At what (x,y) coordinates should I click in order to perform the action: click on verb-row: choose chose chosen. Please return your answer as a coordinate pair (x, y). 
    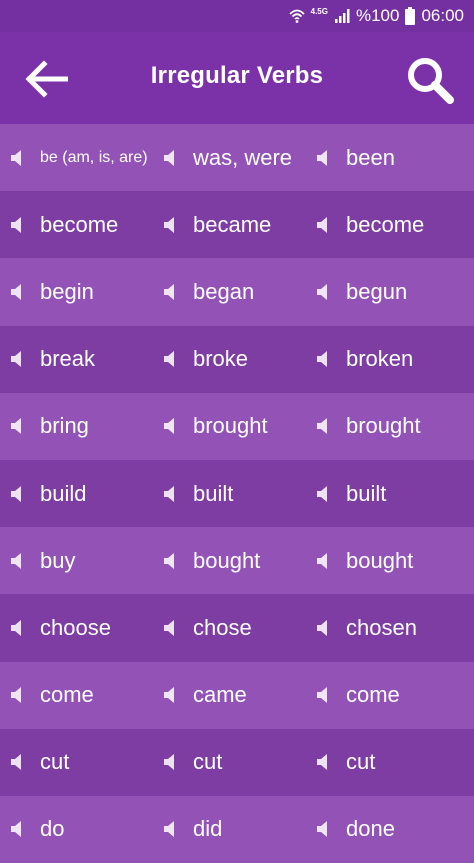
    Looking at the image, I should click on (237, 628).